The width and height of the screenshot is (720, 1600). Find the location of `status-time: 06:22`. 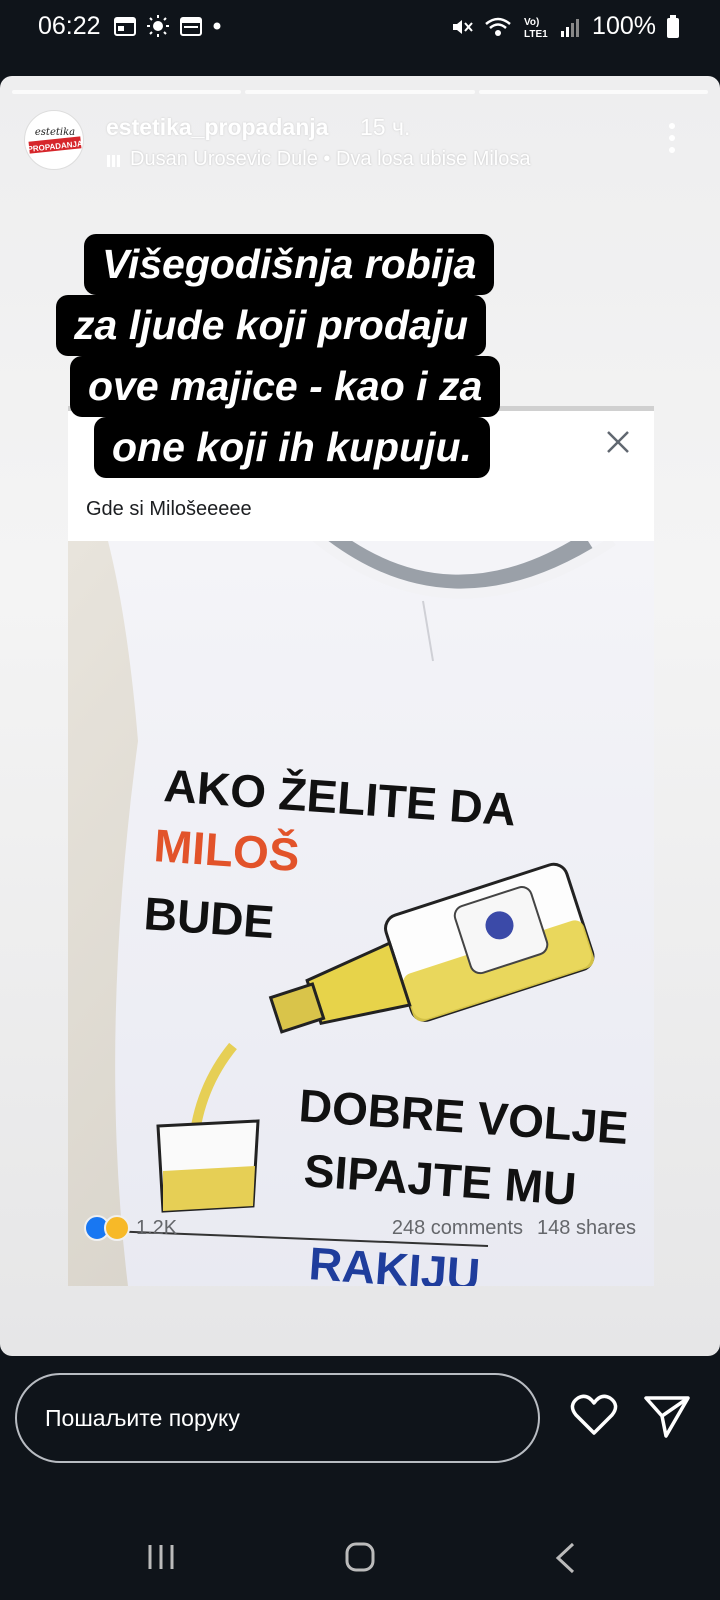

status-time: 06:22 is located at coordinates (69, 26).